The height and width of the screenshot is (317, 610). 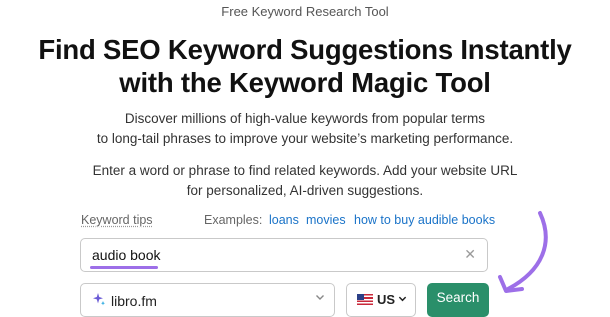 What do you see at coordinates (386, 299) in the screenshot?
I see `country-label: US` at bounding box center [386, 299].